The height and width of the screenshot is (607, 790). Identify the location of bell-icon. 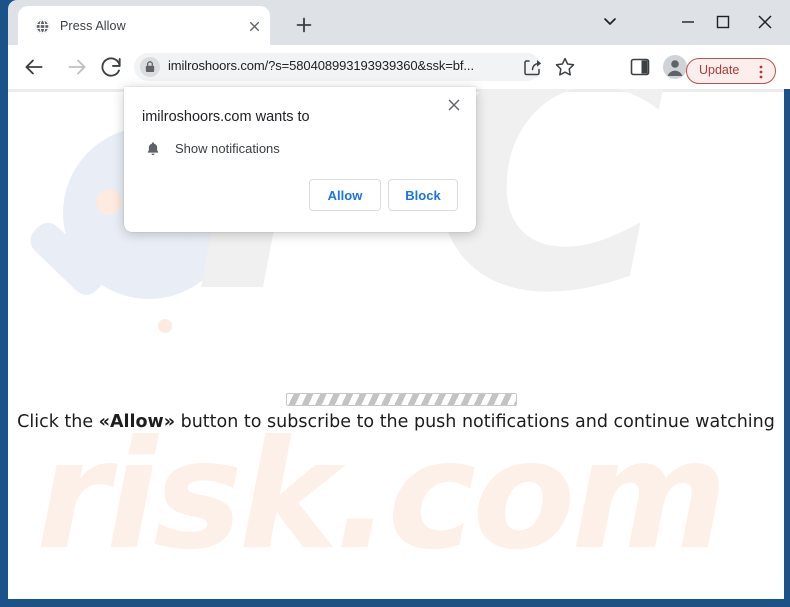
(153, 149).